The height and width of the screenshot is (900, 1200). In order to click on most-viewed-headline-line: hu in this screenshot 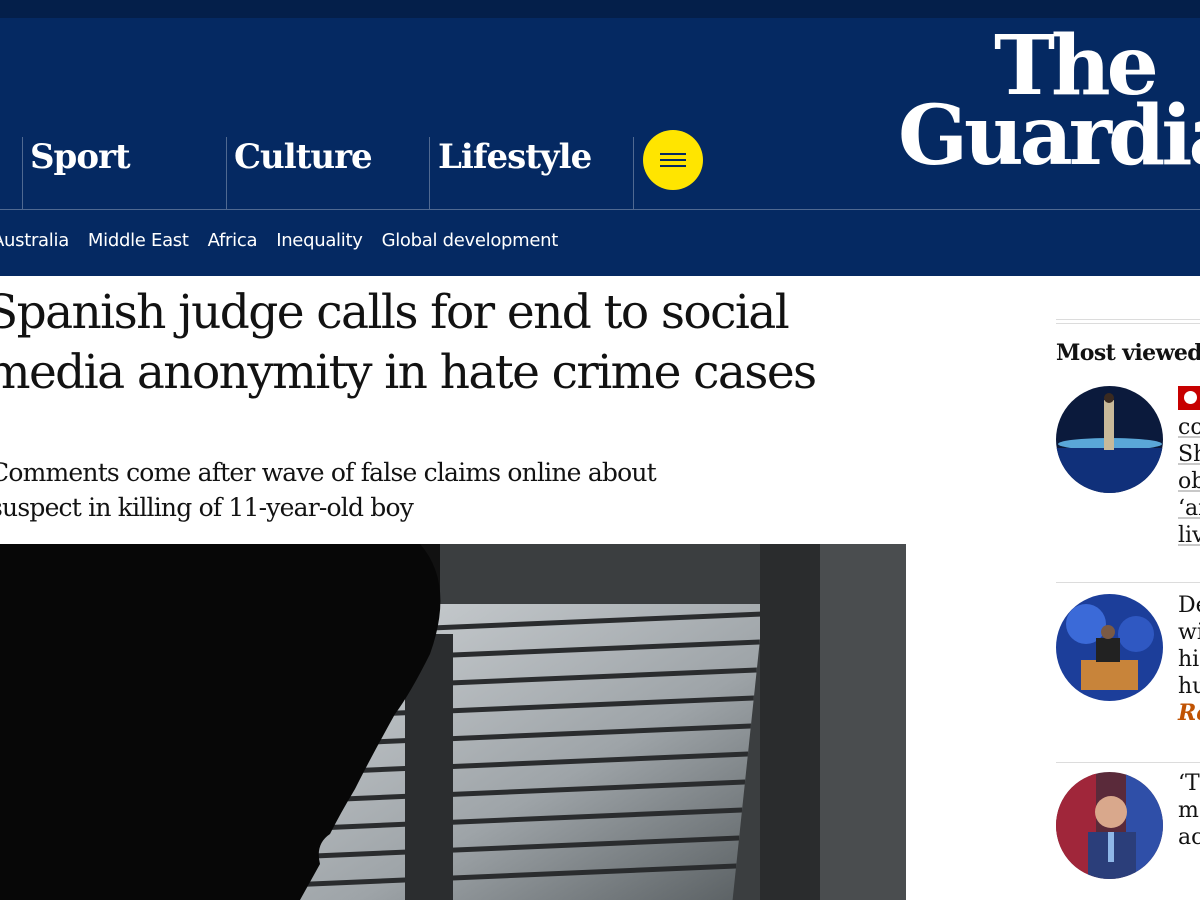, I will do `click(1189, 686)`.